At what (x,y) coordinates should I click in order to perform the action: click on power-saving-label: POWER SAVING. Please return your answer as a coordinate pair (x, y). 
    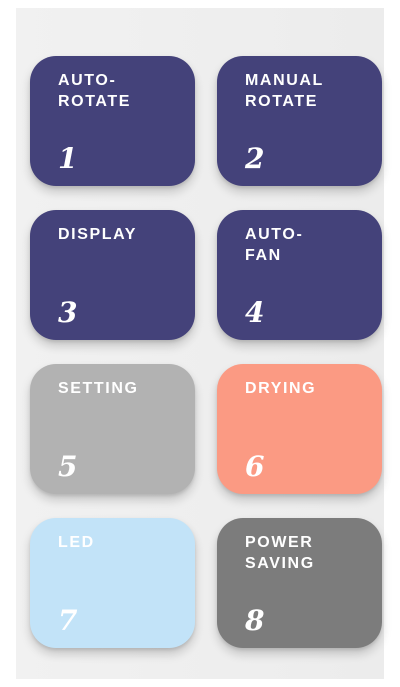
    Looking at the image, I should click on (280, 553).